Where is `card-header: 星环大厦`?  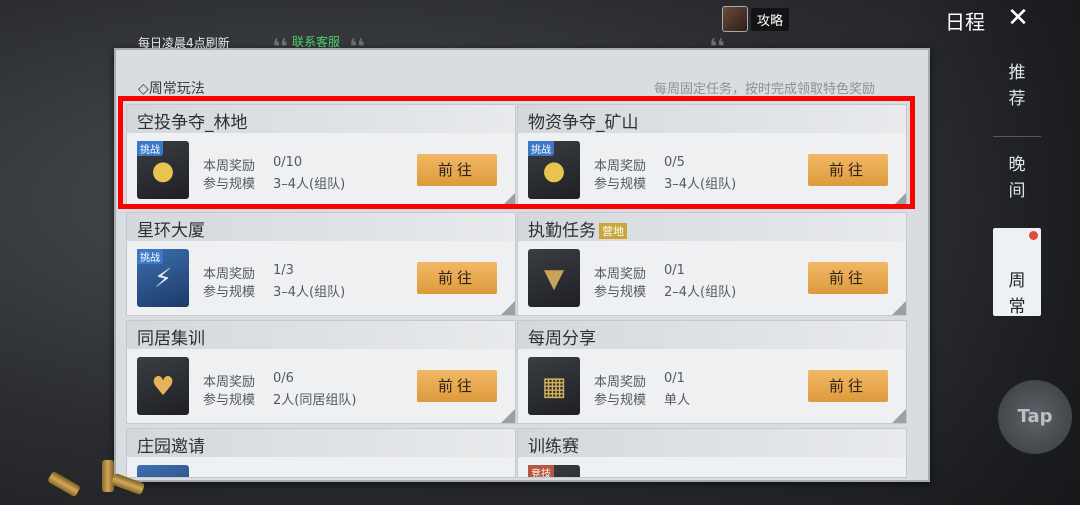
card-header: 星环大厦 is located at coordinates (321, 227).